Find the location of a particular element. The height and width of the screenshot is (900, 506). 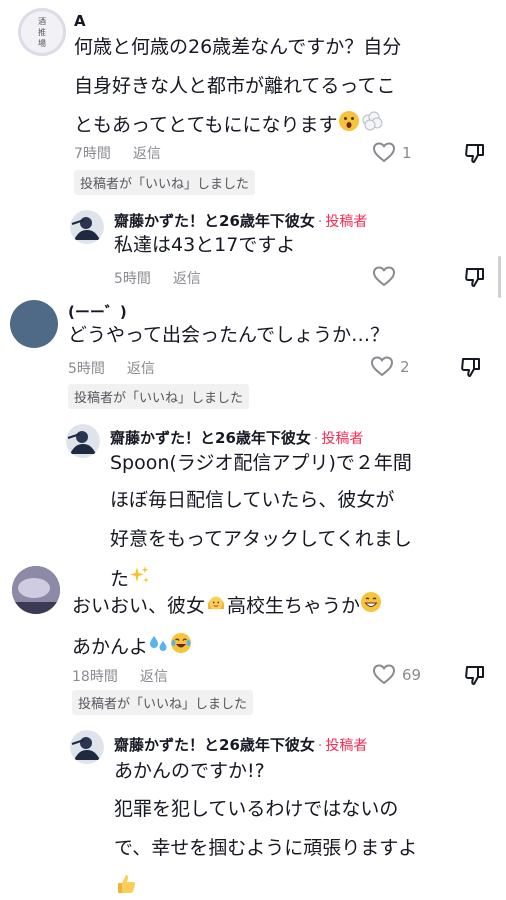

like-button is located at coordinates (384, 276).